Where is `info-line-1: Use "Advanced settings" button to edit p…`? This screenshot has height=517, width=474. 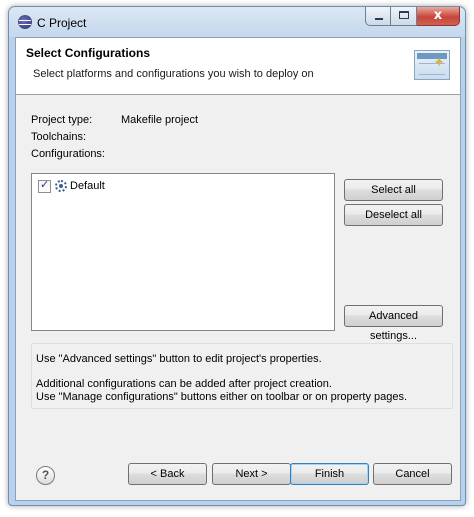 info-line-1: Use "Advanced settings" button to edit p… is located at coordinates (179, 359).